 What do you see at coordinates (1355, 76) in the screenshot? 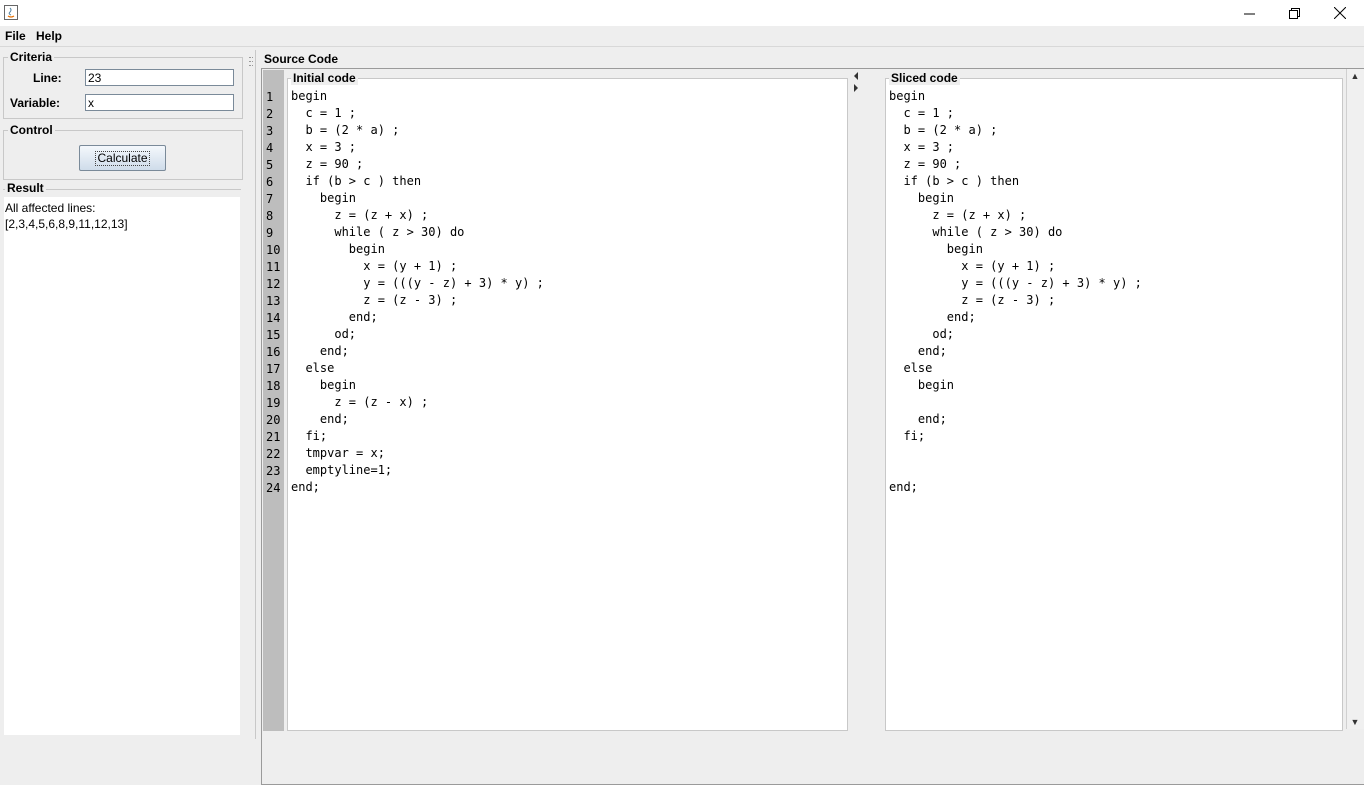
I see `scroll-up-icon: ▲` at bounding box center [1355, 76].